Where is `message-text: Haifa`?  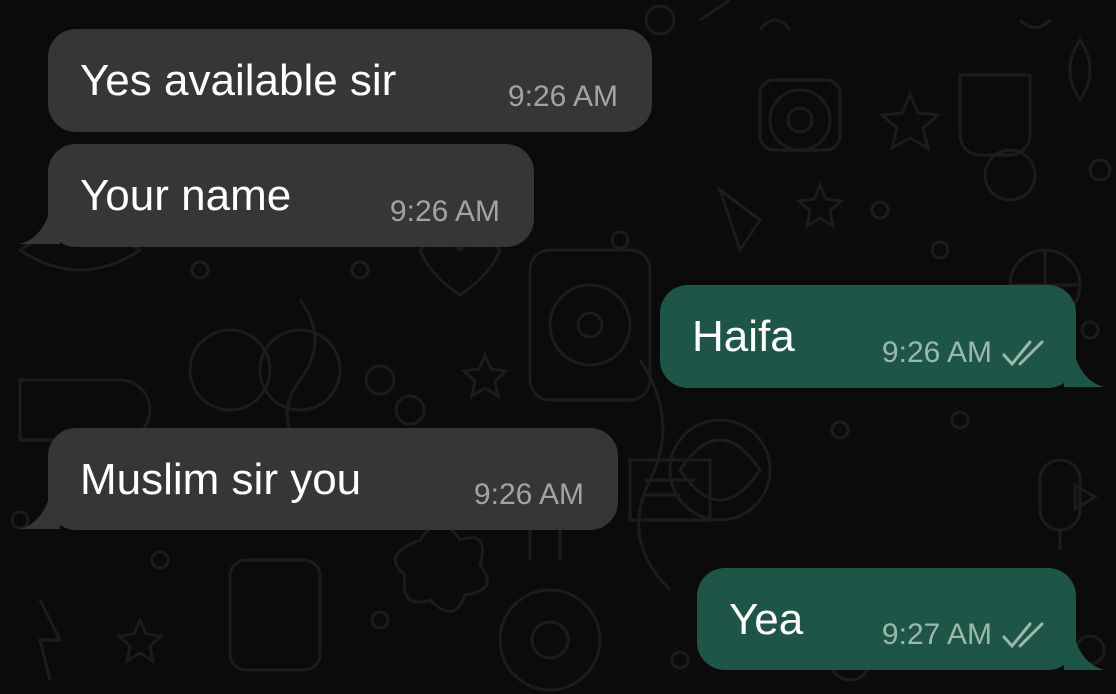 message-text: Haifa is located at coordinates (743, 336).